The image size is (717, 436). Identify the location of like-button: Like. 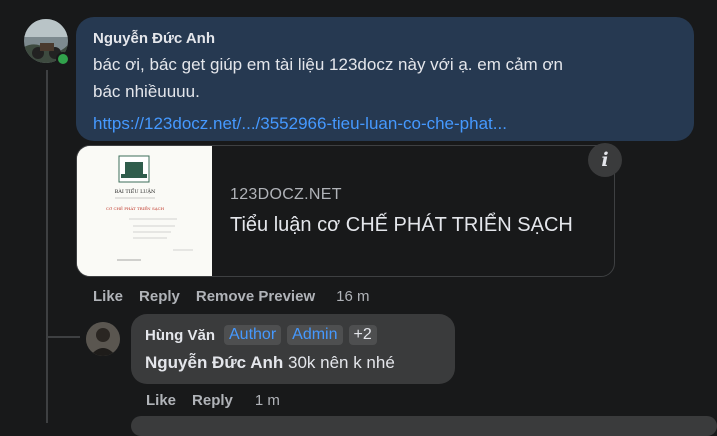
(108, 296).